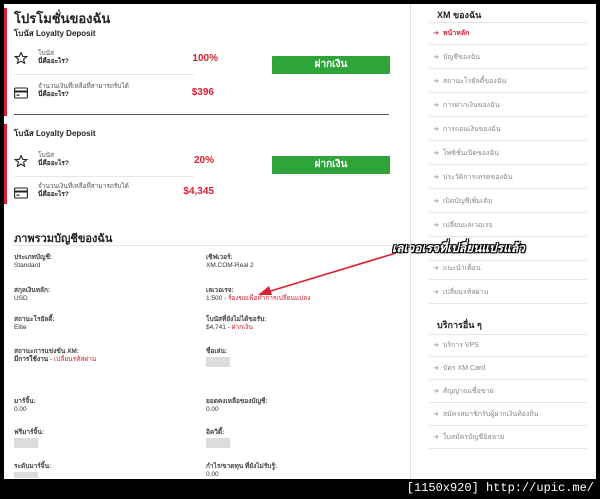 The height and width of the screenshot is (499, 600). I want to click on sidebar-item-label: หน้าหลัก, so click(456, 33).